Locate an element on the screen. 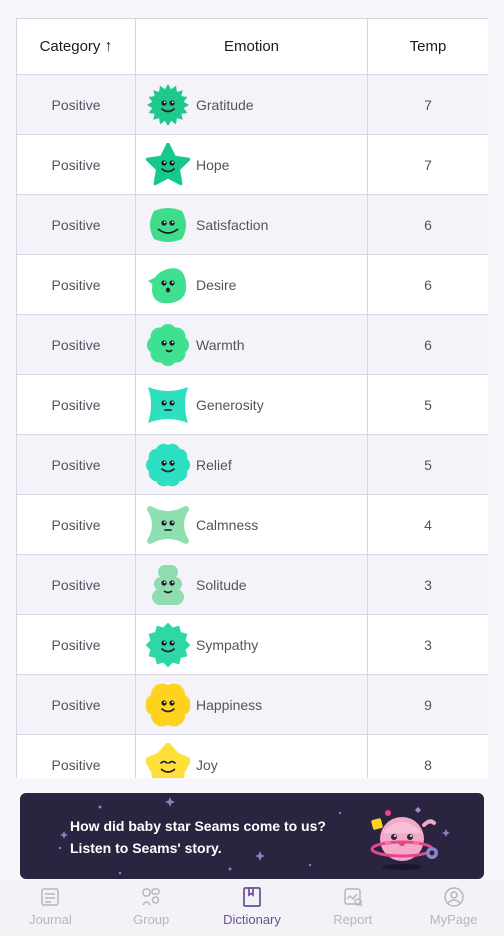 This screenshot has width=504, height=936. satisfaction-emoji-icon is located at coordinates (168, 224).